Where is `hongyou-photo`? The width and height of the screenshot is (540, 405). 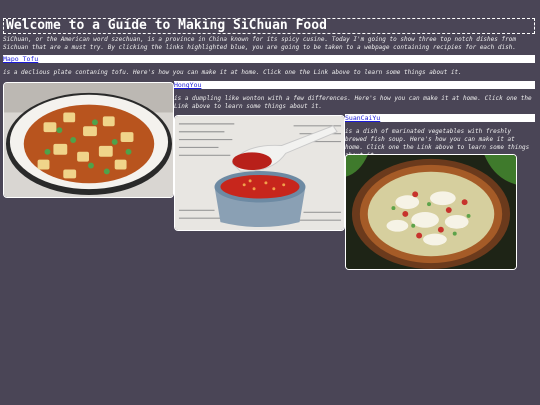
hongyou-photo is located at coordinates (259, 173).